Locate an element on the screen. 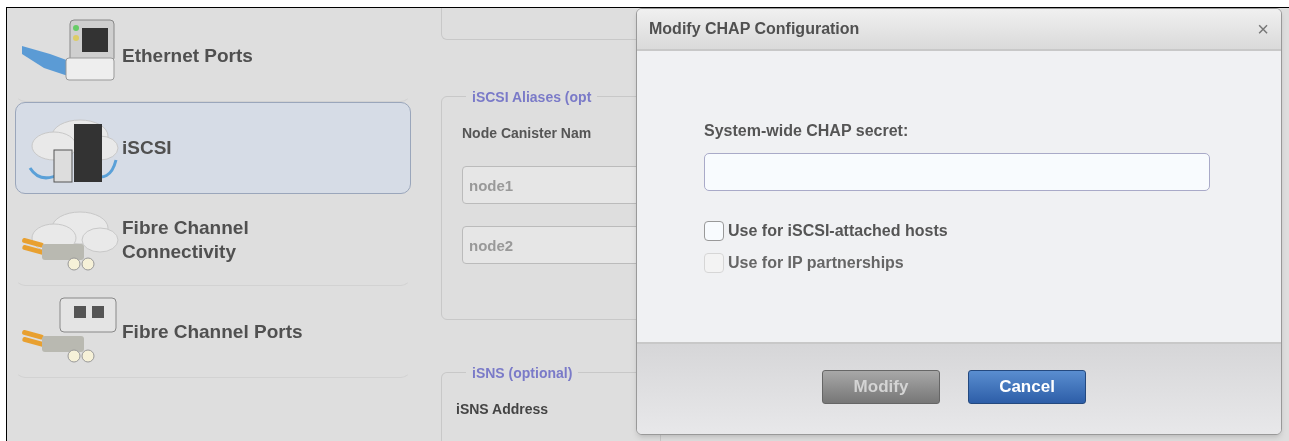 The height and width of the screenshot is (441, 1289). field-label: System-wide CHAP secret: is located at coordinates (807, 131).